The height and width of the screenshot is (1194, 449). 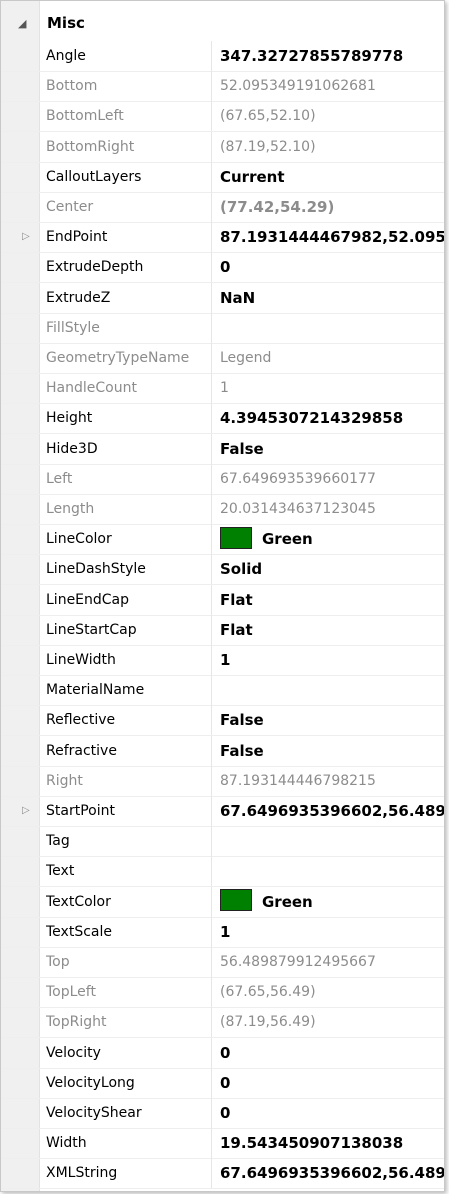 What do you see at coordinates (129, 629) in the screenshot?
I see `property-name: LineStartCap` at bounding box center [129, 629].